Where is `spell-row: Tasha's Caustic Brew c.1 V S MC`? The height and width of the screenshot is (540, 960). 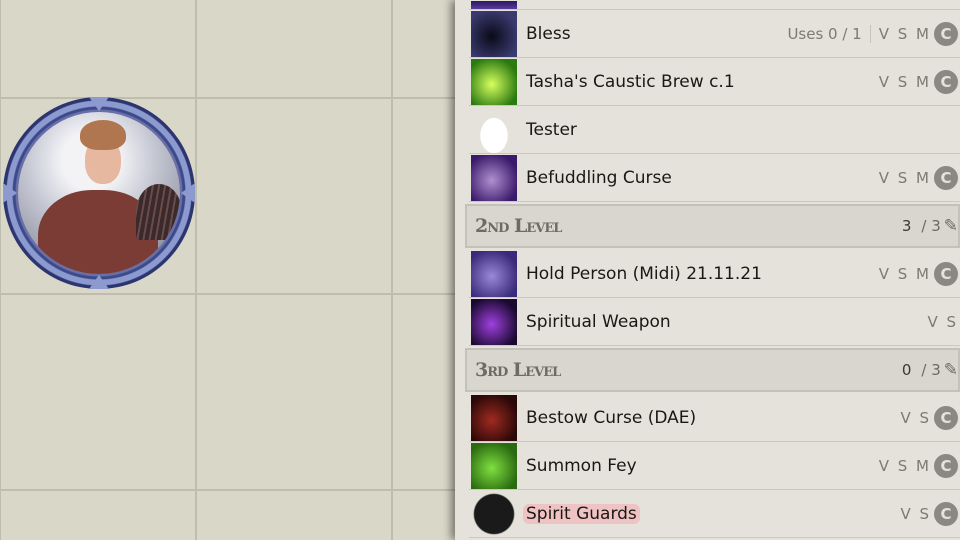 spell-row: Tasha's Caustic Brew c.1 V S MC is located at coordinates (714, 82).